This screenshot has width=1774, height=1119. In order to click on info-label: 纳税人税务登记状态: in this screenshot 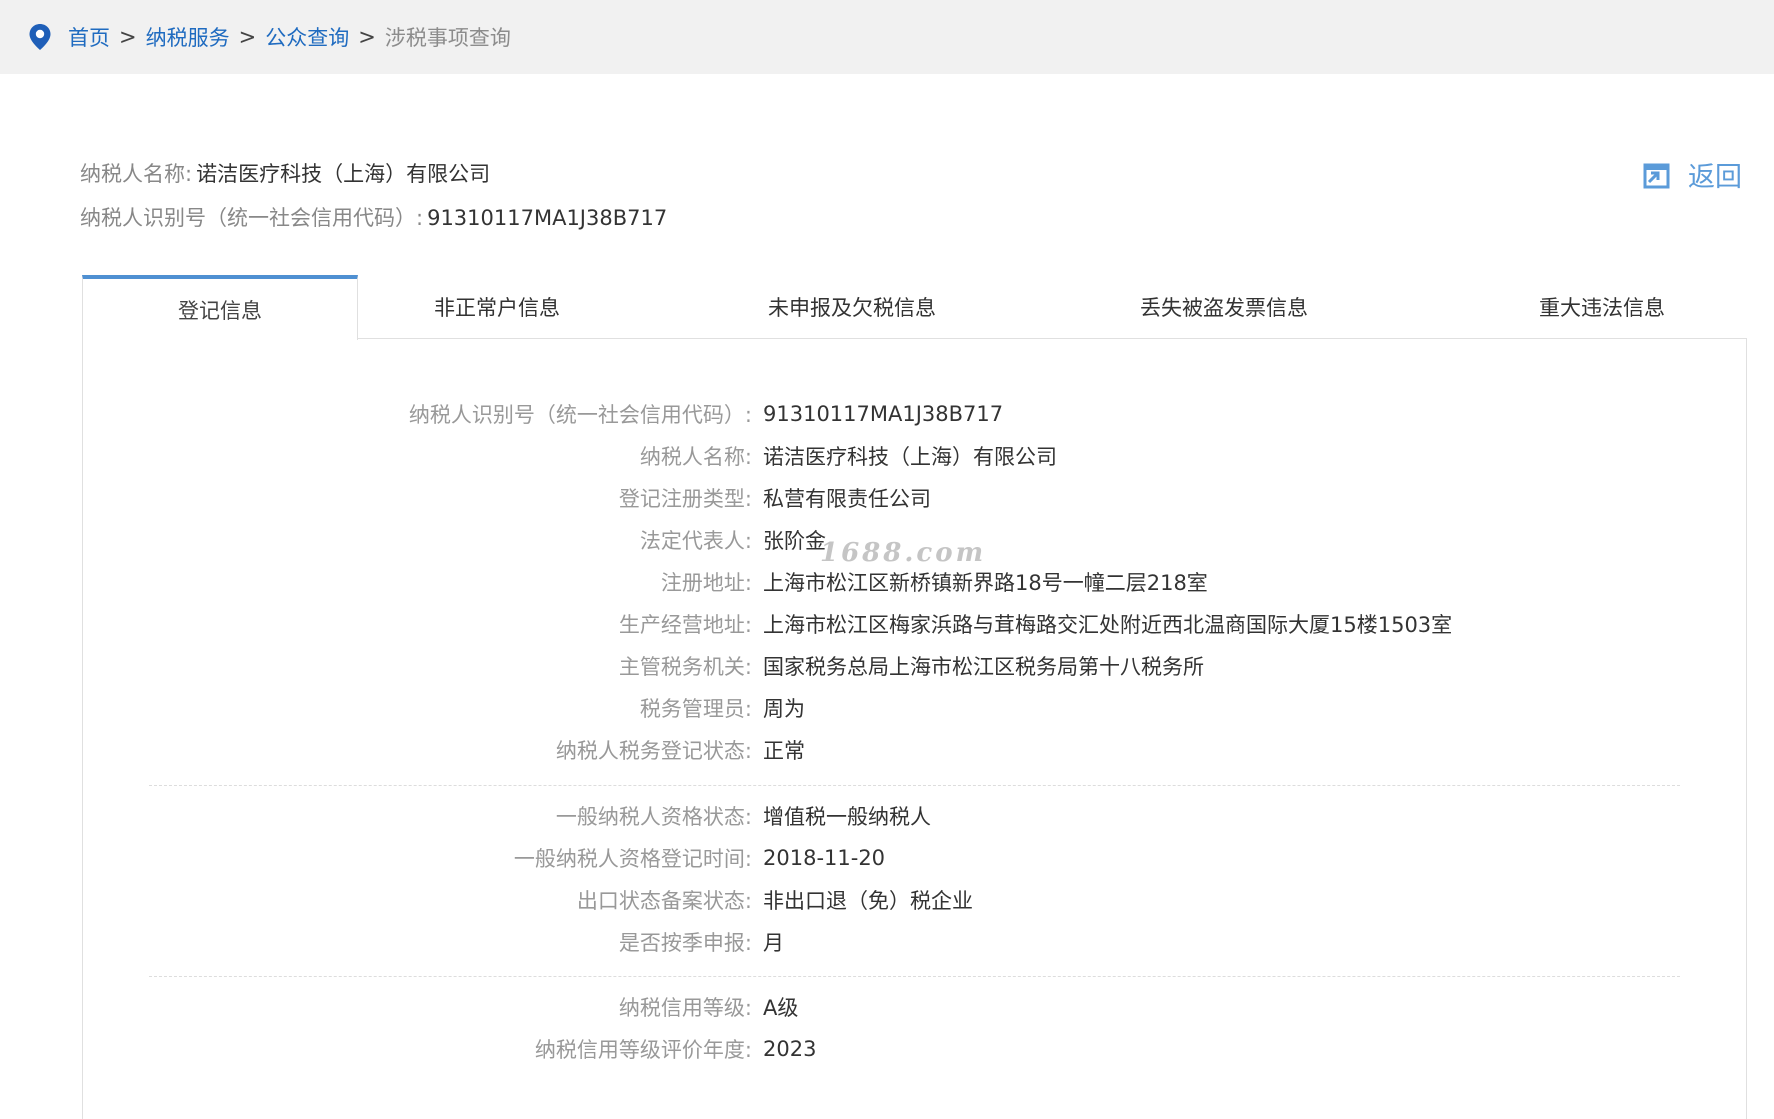, I will do `click(653, 751)`.